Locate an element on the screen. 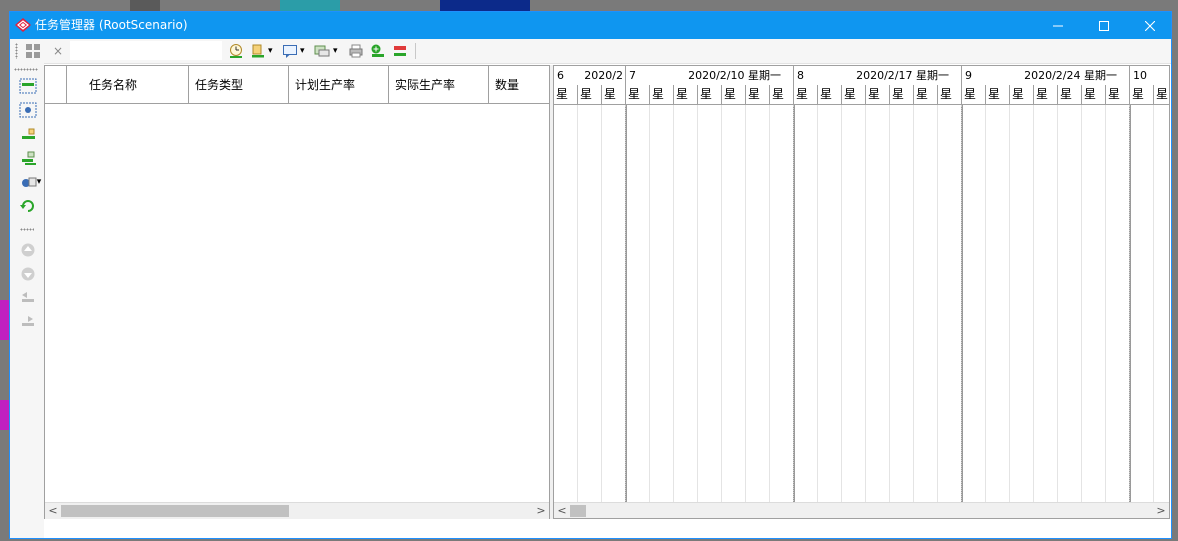 The image size is (1178, 541). resource-assign-button: ▾ is located at coordinates (31, 182).